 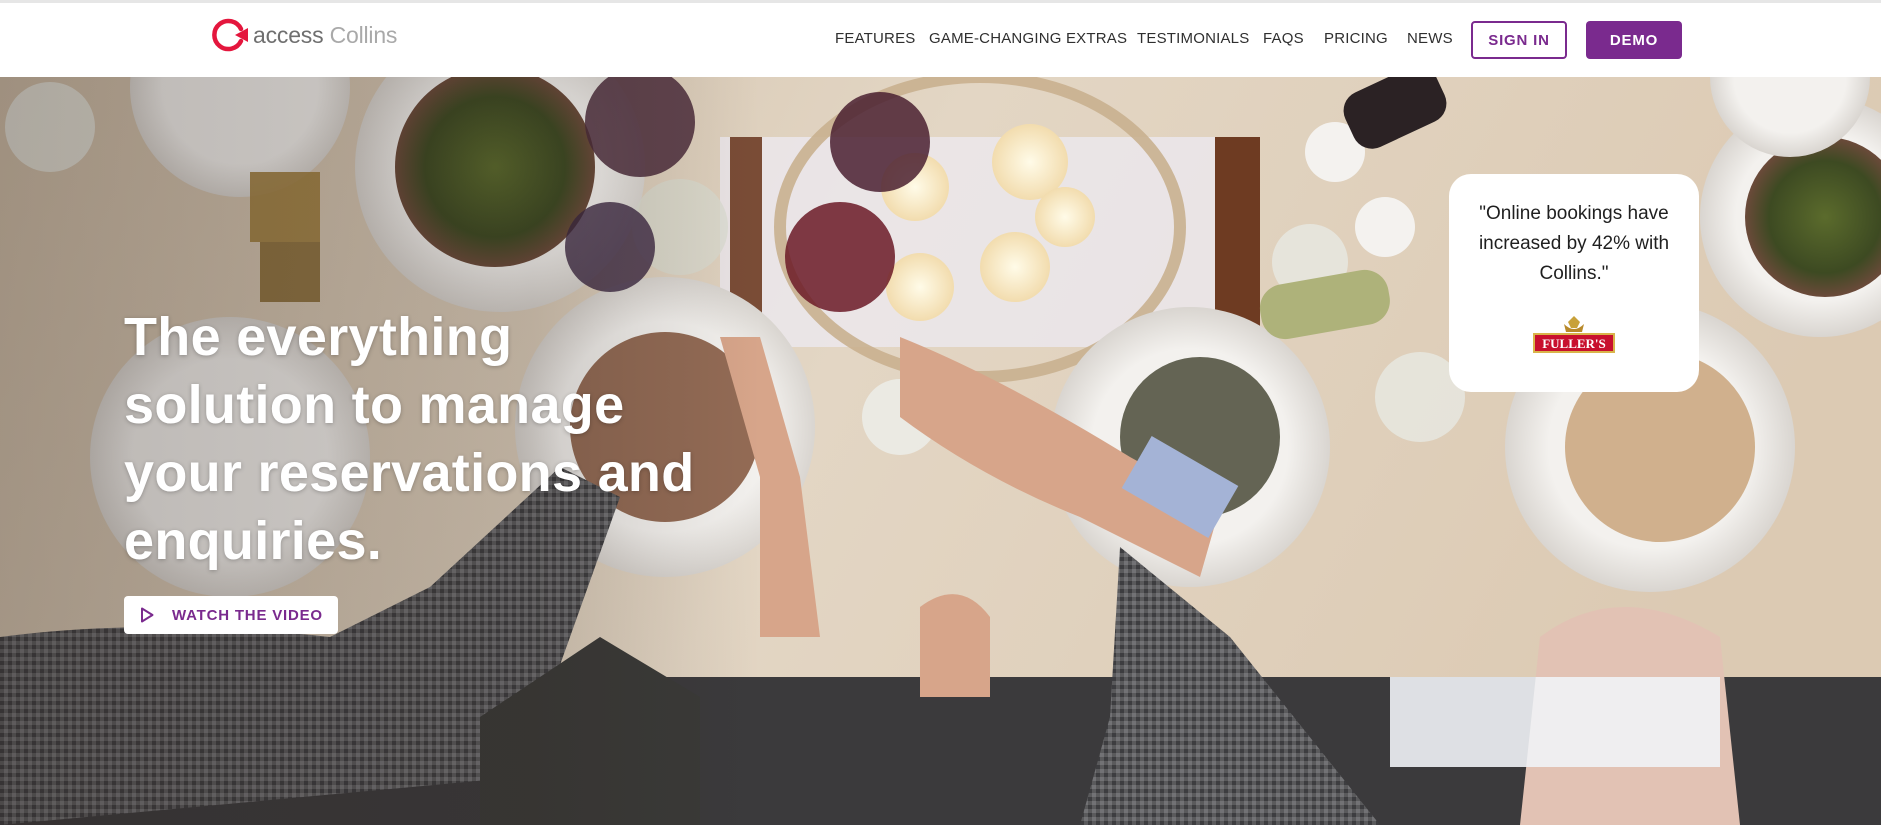 I want to click on nav-testimonials: TESTIMONIALS, so click(x=1193, y=38).